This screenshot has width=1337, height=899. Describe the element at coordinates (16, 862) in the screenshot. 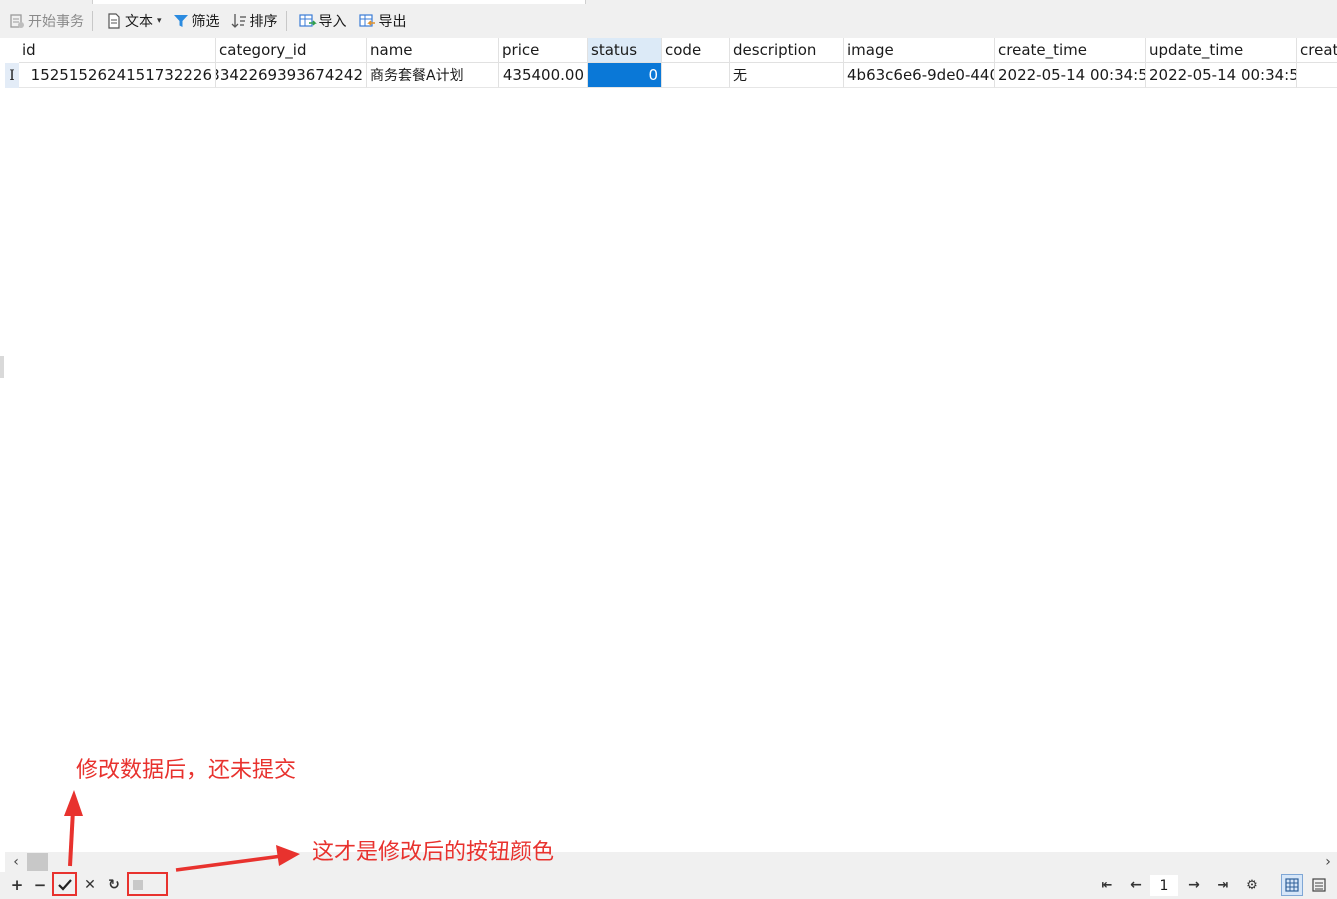

I see `scroll-left-icon: ‹` at that location.